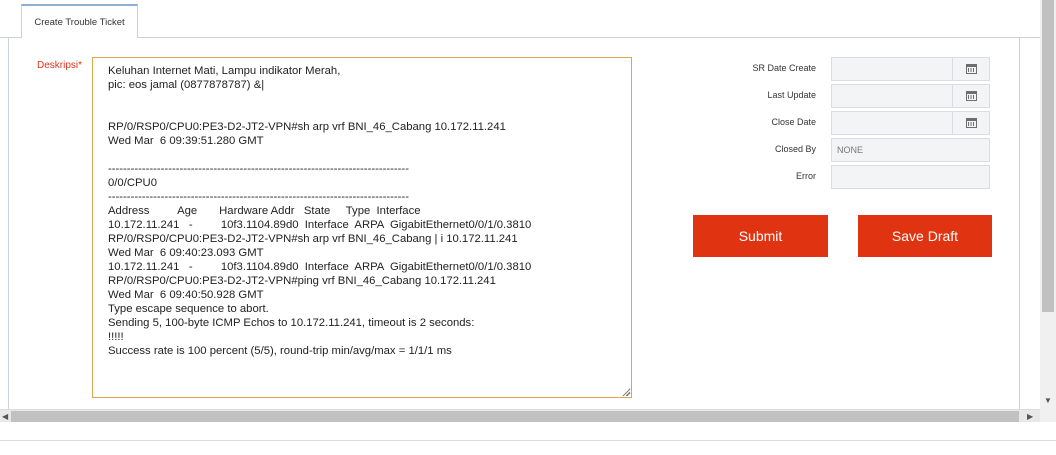 This screenshot has height=455, width=1056. What do you see at coordinates (1048, 400) in the screenshot?
I see `scroll-down-arrow-icon: ▼` at bounding box center [1048, 400].